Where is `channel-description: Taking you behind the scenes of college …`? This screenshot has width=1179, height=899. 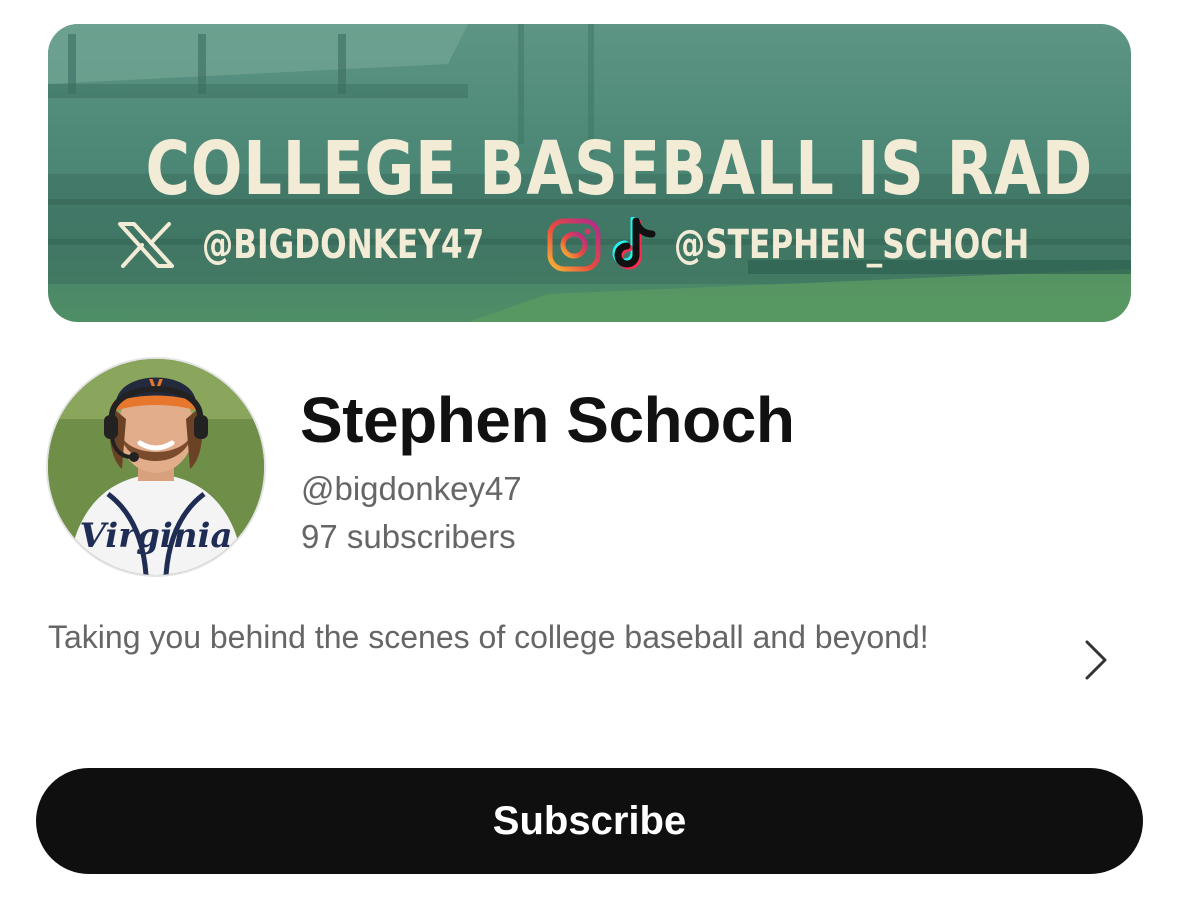
channel-description: Taking you behind the scenes of college … is located at coordinates (488, 637).